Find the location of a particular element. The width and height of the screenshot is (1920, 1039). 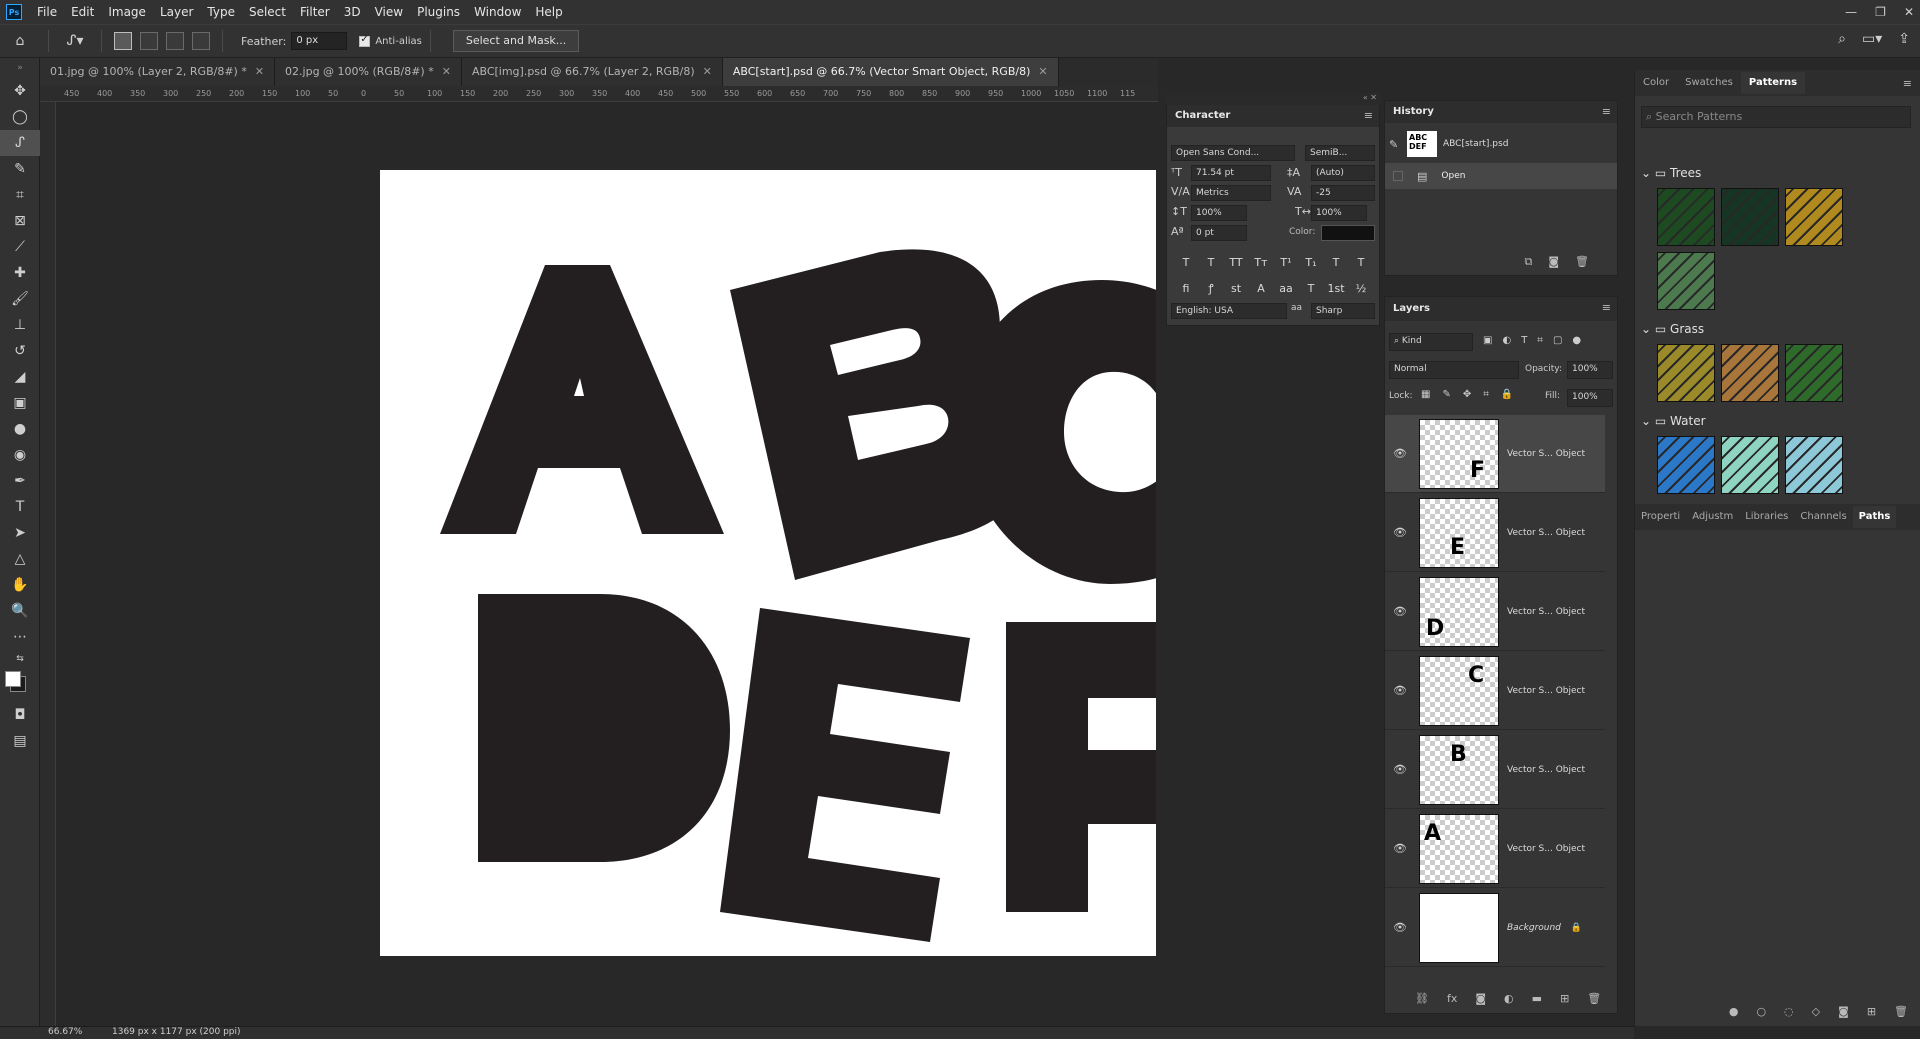

menu-select: Select is located at coordinates (267, 12).